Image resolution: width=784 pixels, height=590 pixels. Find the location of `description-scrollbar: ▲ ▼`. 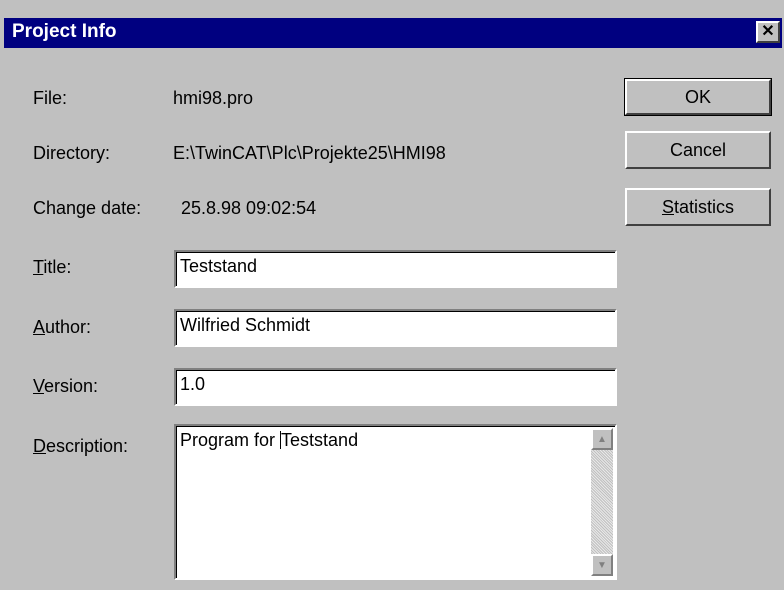

description-scrollbar: ▲ ▼ is located at coordinates (602, 502).